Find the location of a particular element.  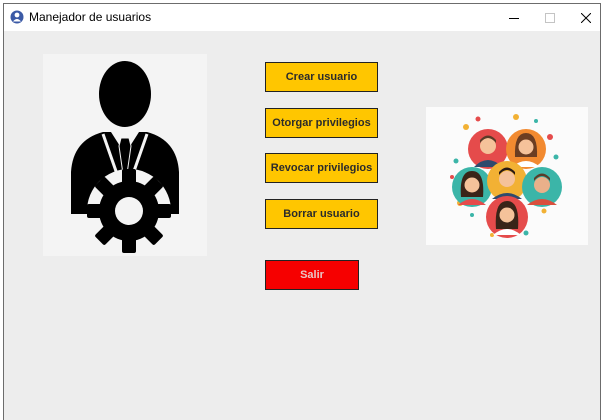

window-title: Manejador de usuarios is located at coordinates (90, 17).